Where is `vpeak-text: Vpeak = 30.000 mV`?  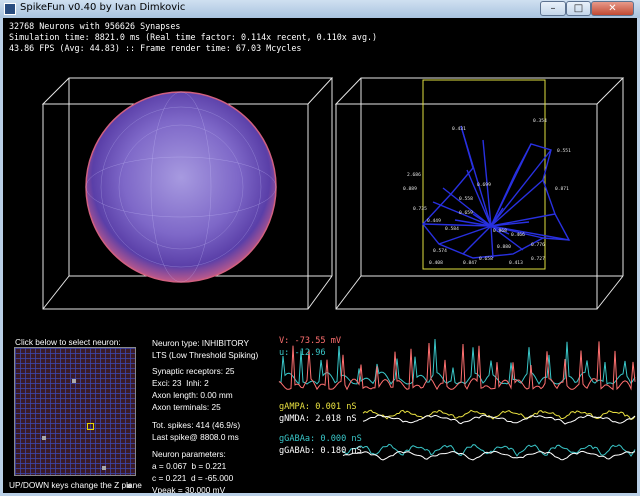
vpeak-text: Vpeak = 30.000 mV is located at coordinates (189, 489).